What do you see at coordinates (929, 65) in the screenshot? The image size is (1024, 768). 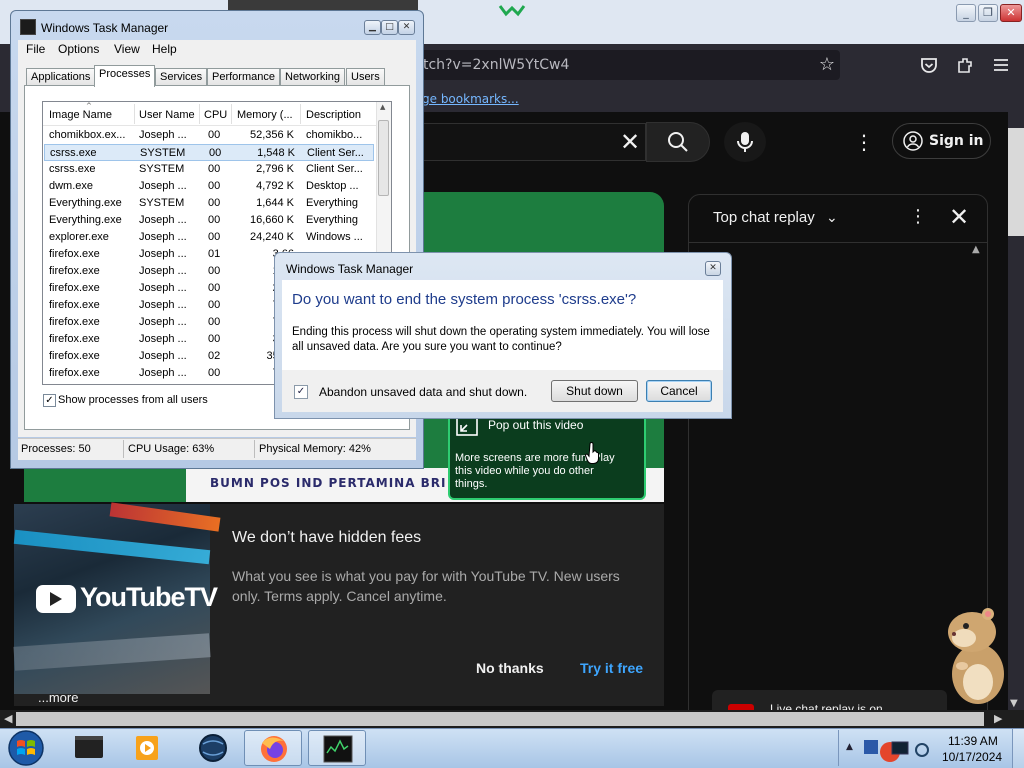 I see `pocket-icon` at bounding box center [929, 65].